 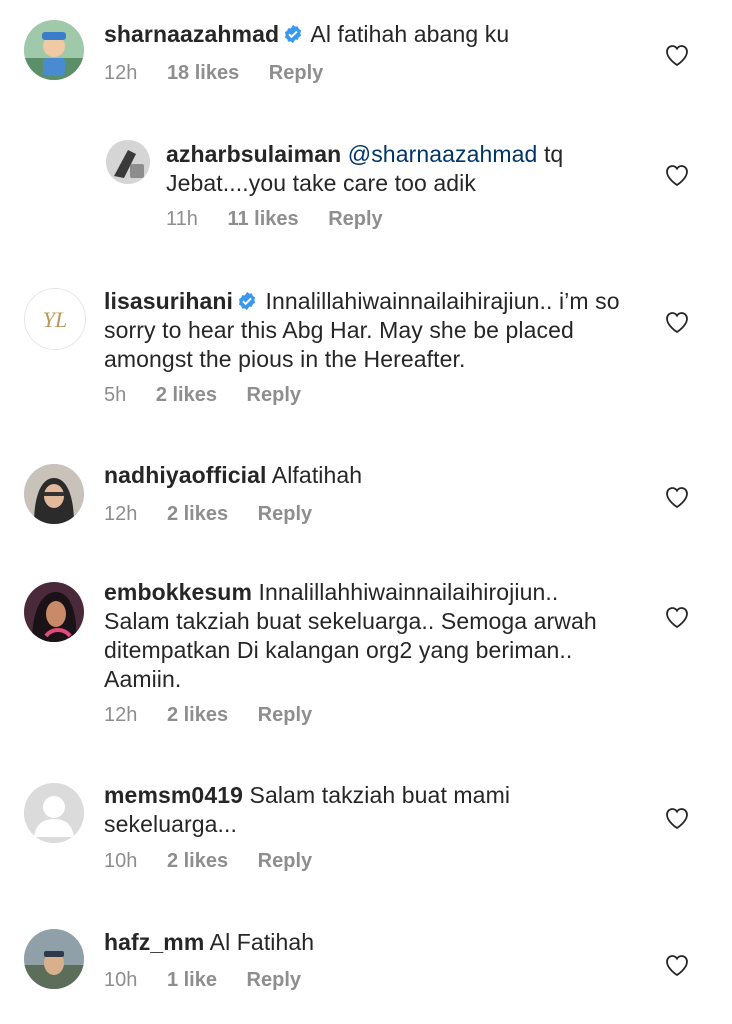 I want to click on comment-meta: 10h 2 likes Reply, so click(x=220, y=861).